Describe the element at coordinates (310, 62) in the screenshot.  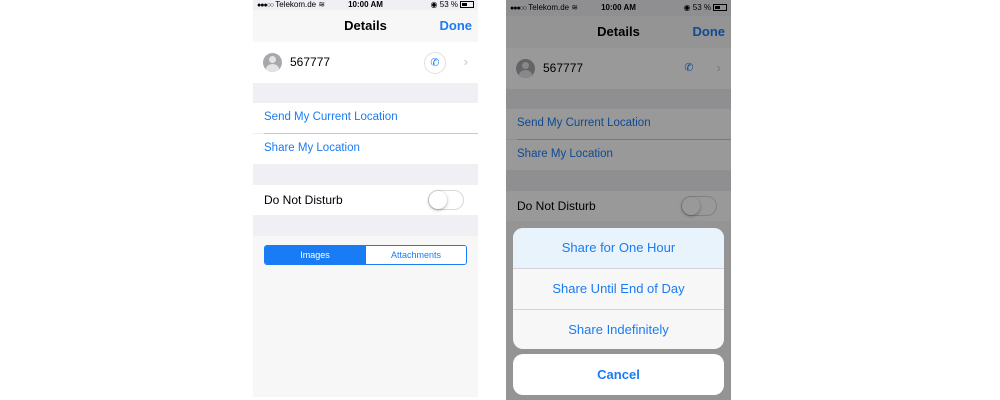
I see `contact-name: 567777` at that location.